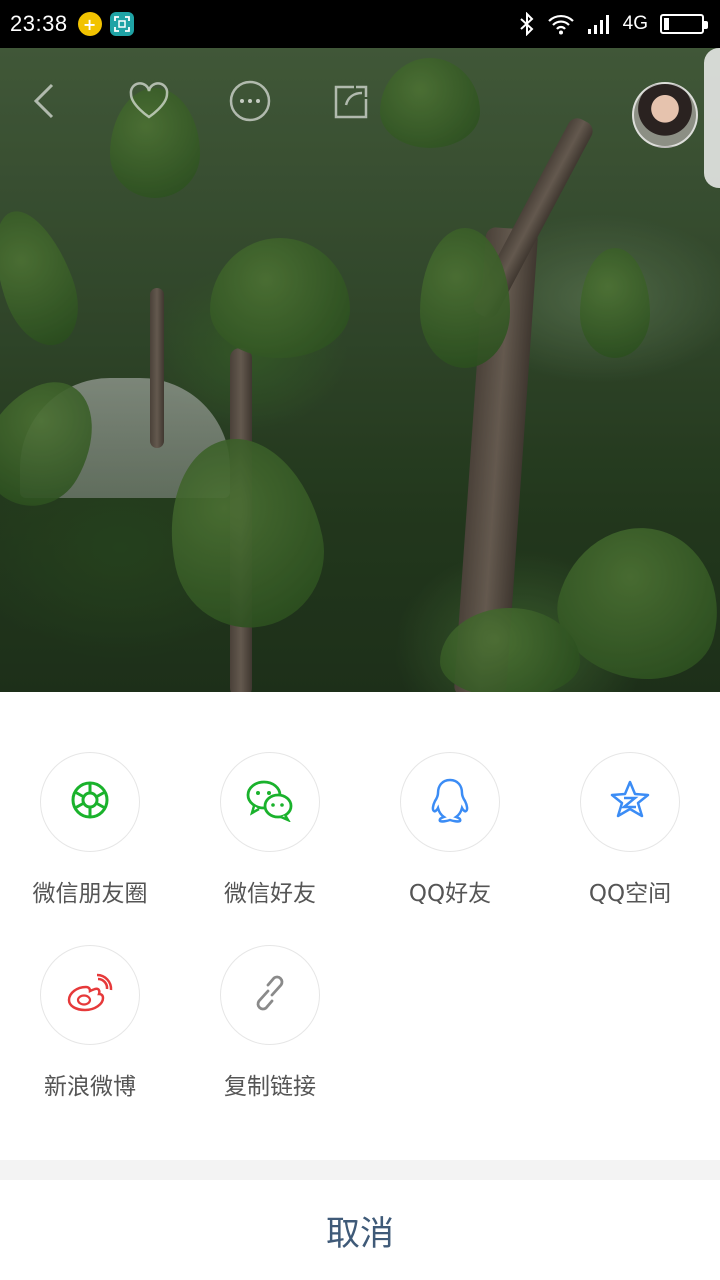 This screenshot has height=1280, width=720. I want to click on share-wechat-moments: 微信朋友圈, so click(90, 830).